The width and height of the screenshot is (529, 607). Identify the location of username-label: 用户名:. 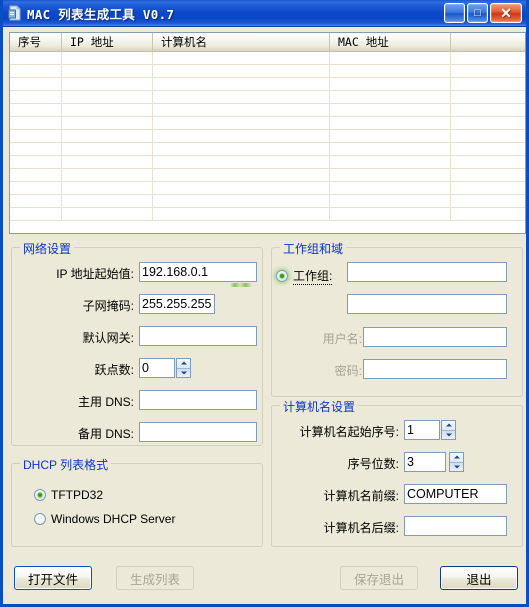
(342, 339).